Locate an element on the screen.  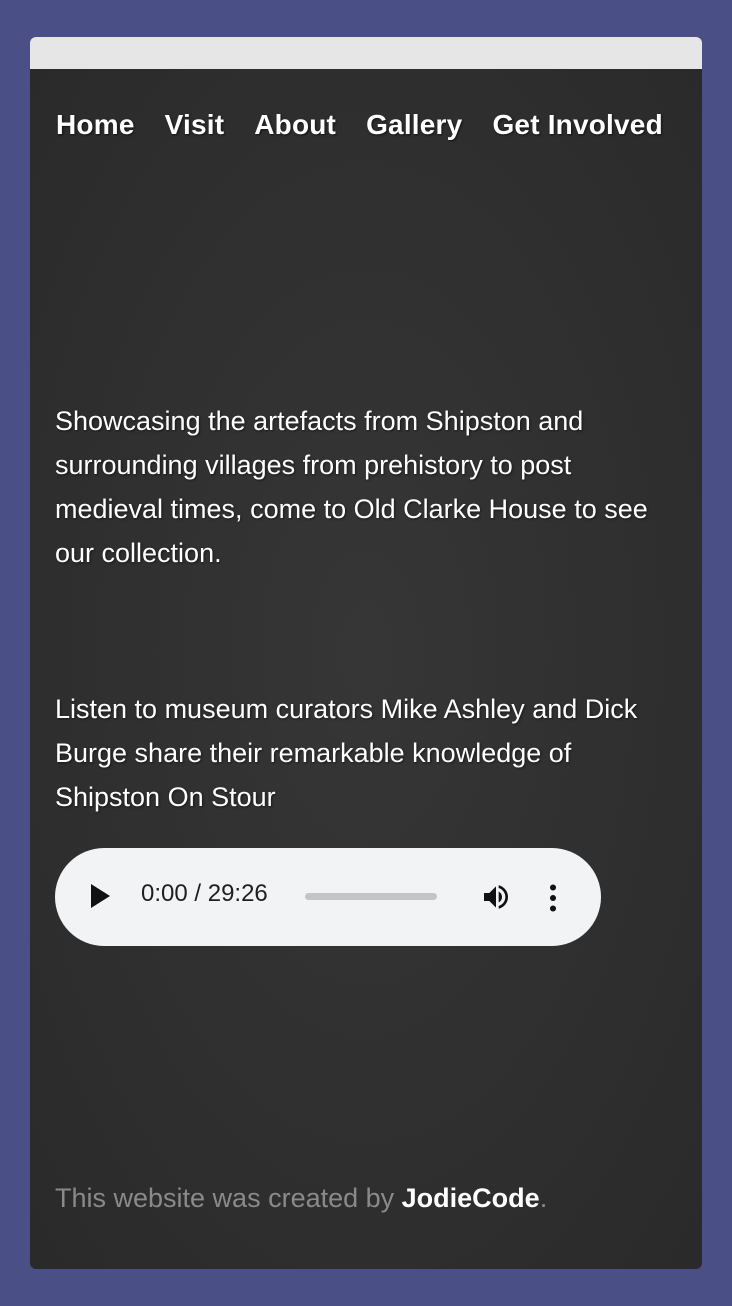
audio-player: 0:00 / 29:26 is located at coordinates (328, 897).